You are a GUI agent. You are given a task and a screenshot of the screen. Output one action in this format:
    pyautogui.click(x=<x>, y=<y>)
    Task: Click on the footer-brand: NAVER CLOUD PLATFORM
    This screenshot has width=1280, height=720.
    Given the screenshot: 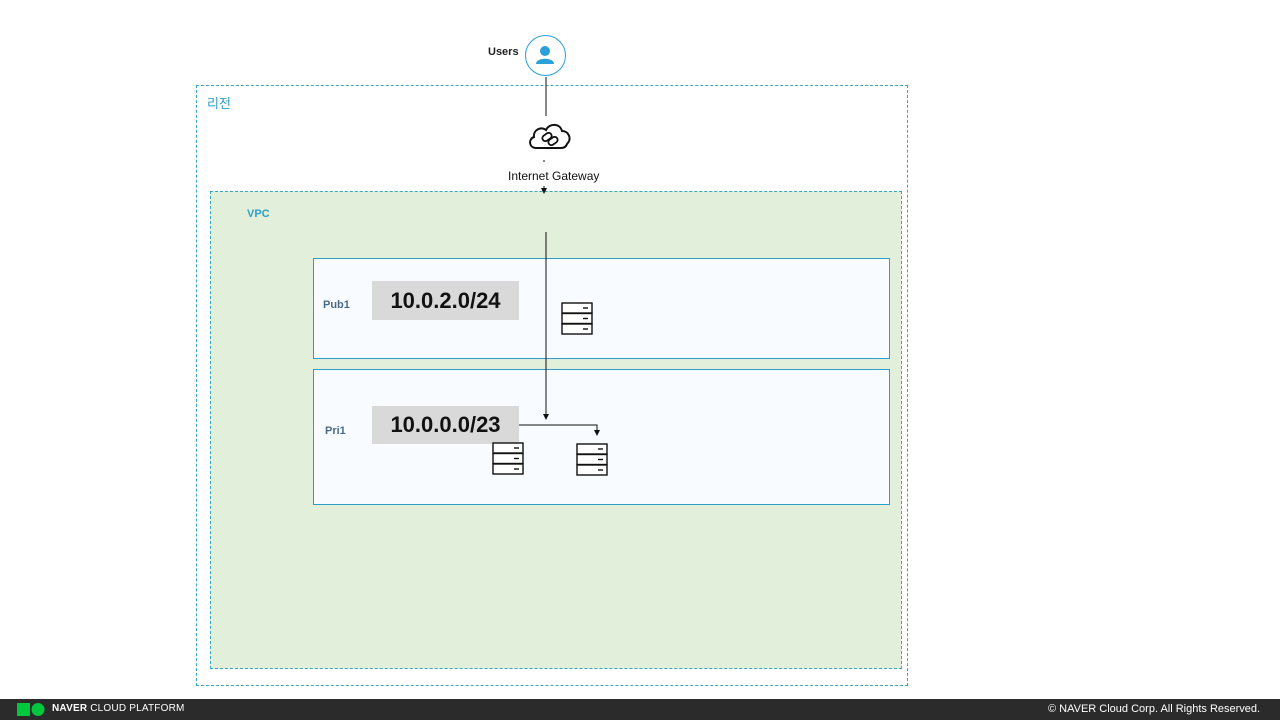 What is the action you would take?
    pyautogui.click(x=118, y=708)
    